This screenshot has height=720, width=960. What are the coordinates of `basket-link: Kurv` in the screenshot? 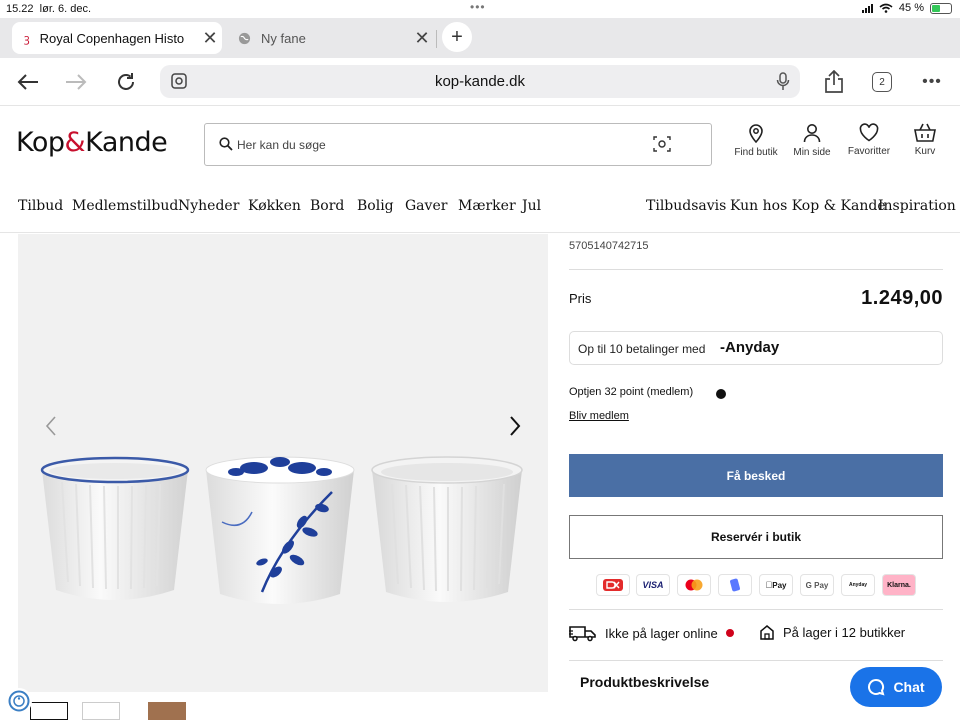 It's located at (925, 140).